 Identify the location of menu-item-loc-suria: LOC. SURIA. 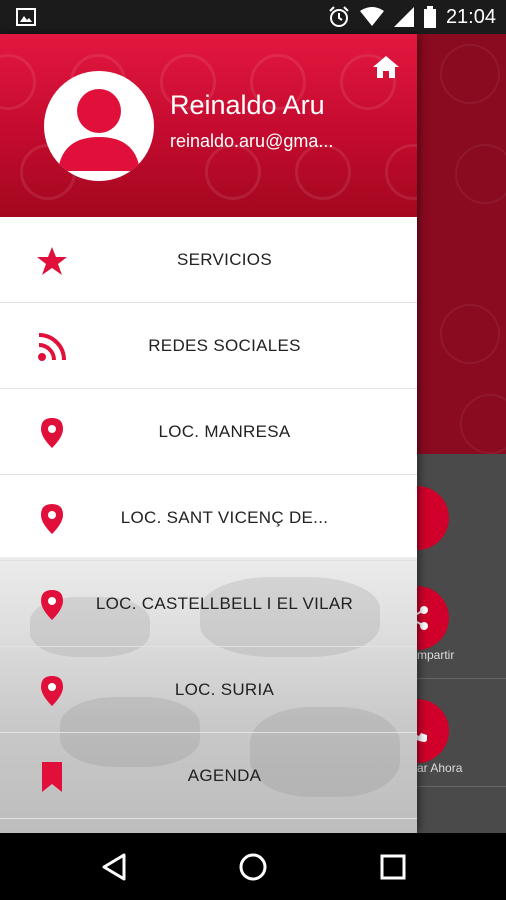
(208, 690).